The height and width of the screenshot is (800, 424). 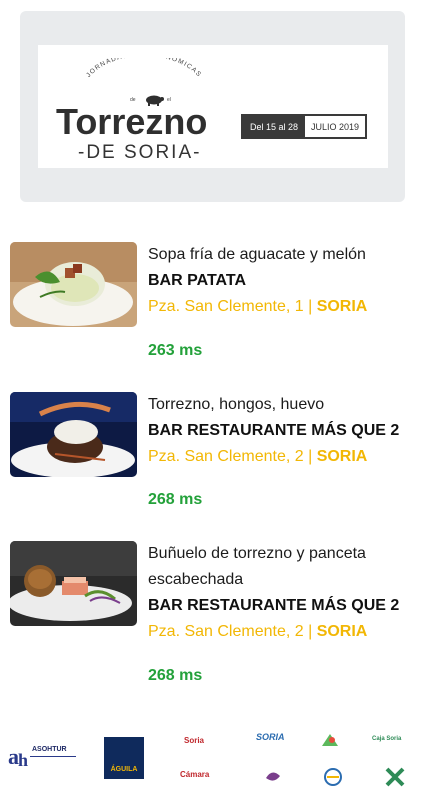 I want to click on response-time: 263 ms, so click(x=175, y=350).